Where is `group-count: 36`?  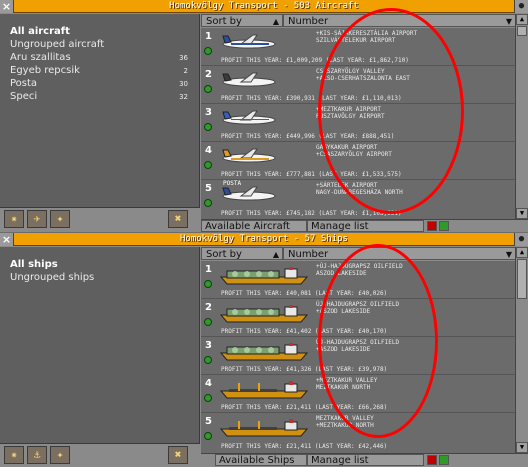 group-count: 36 is located at coordinates (183, 58).